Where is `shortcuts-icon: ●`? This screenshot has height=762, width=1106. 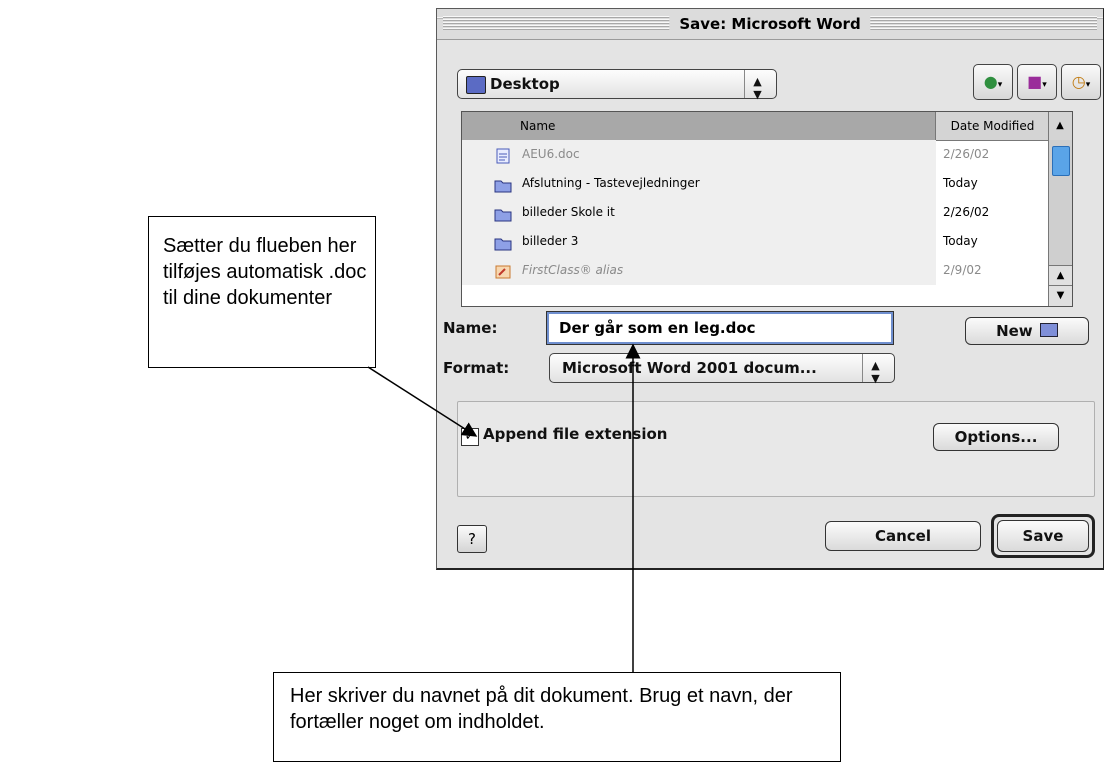 shortcuts-icon: ● is located at coordinates (990, 81).